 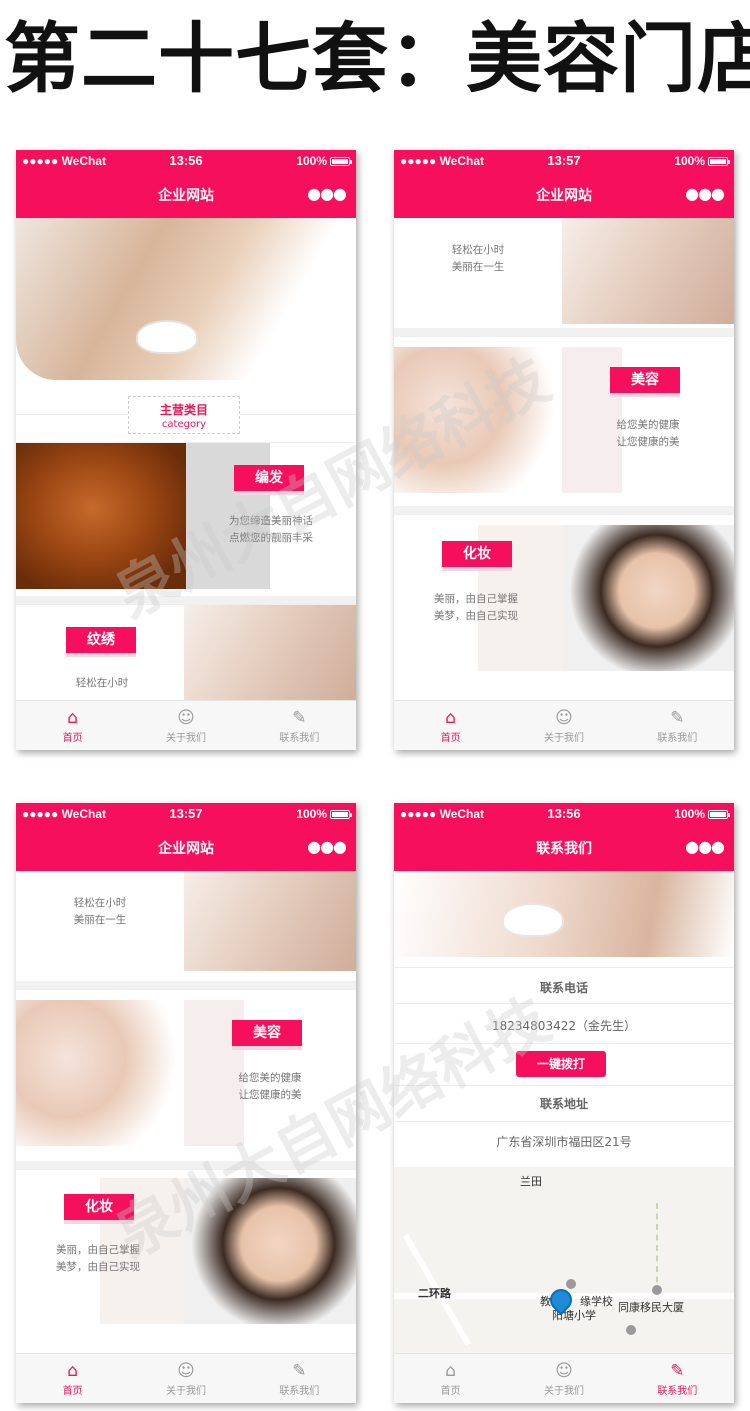 What do you see at coordinates (563, 988) in the screenshot?
I see `phone-label: 联系电话` at bounding box center [563, 988].